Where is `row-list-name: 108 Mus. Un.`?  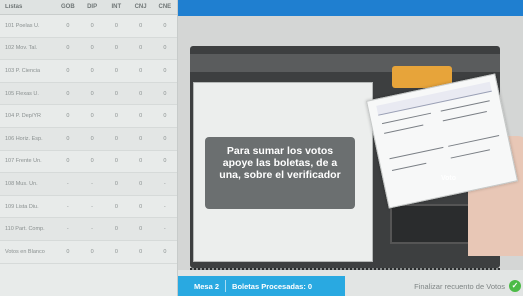 row-list-name: 108 Mus. Un. is located at coordinates (21, 183).